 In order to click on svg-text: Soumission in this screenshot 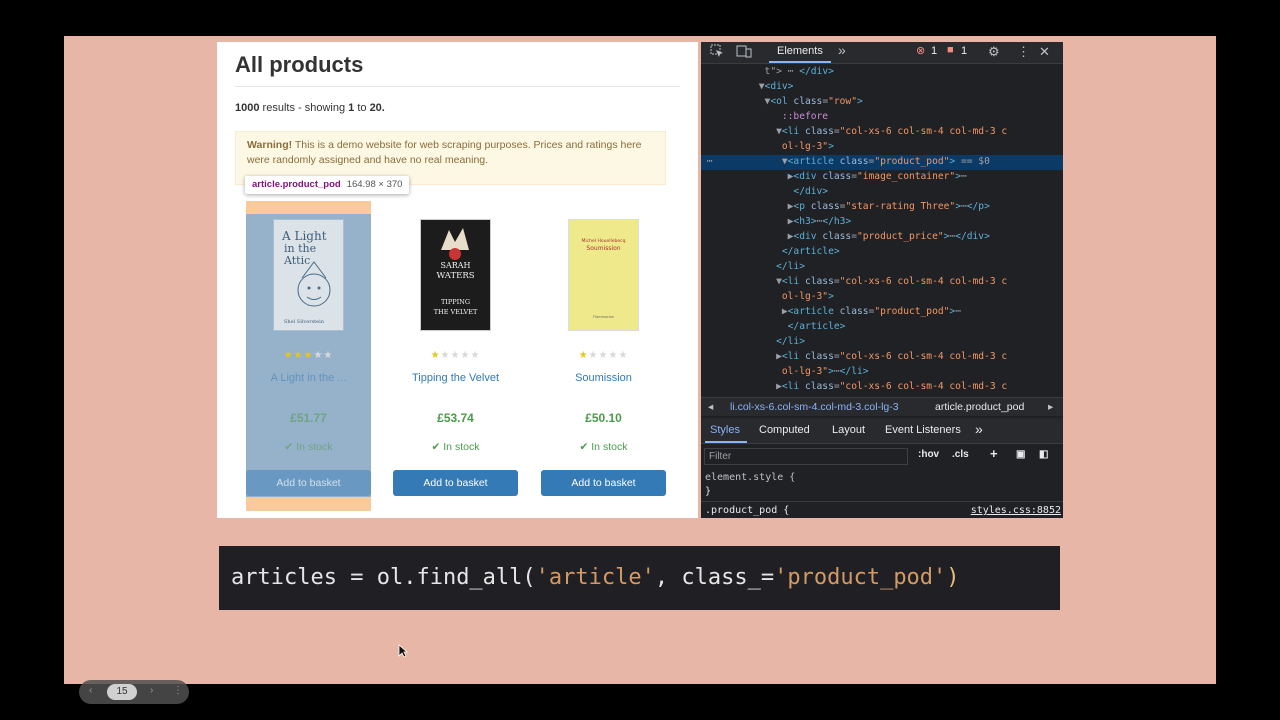, I will do `click(603, 248)`.